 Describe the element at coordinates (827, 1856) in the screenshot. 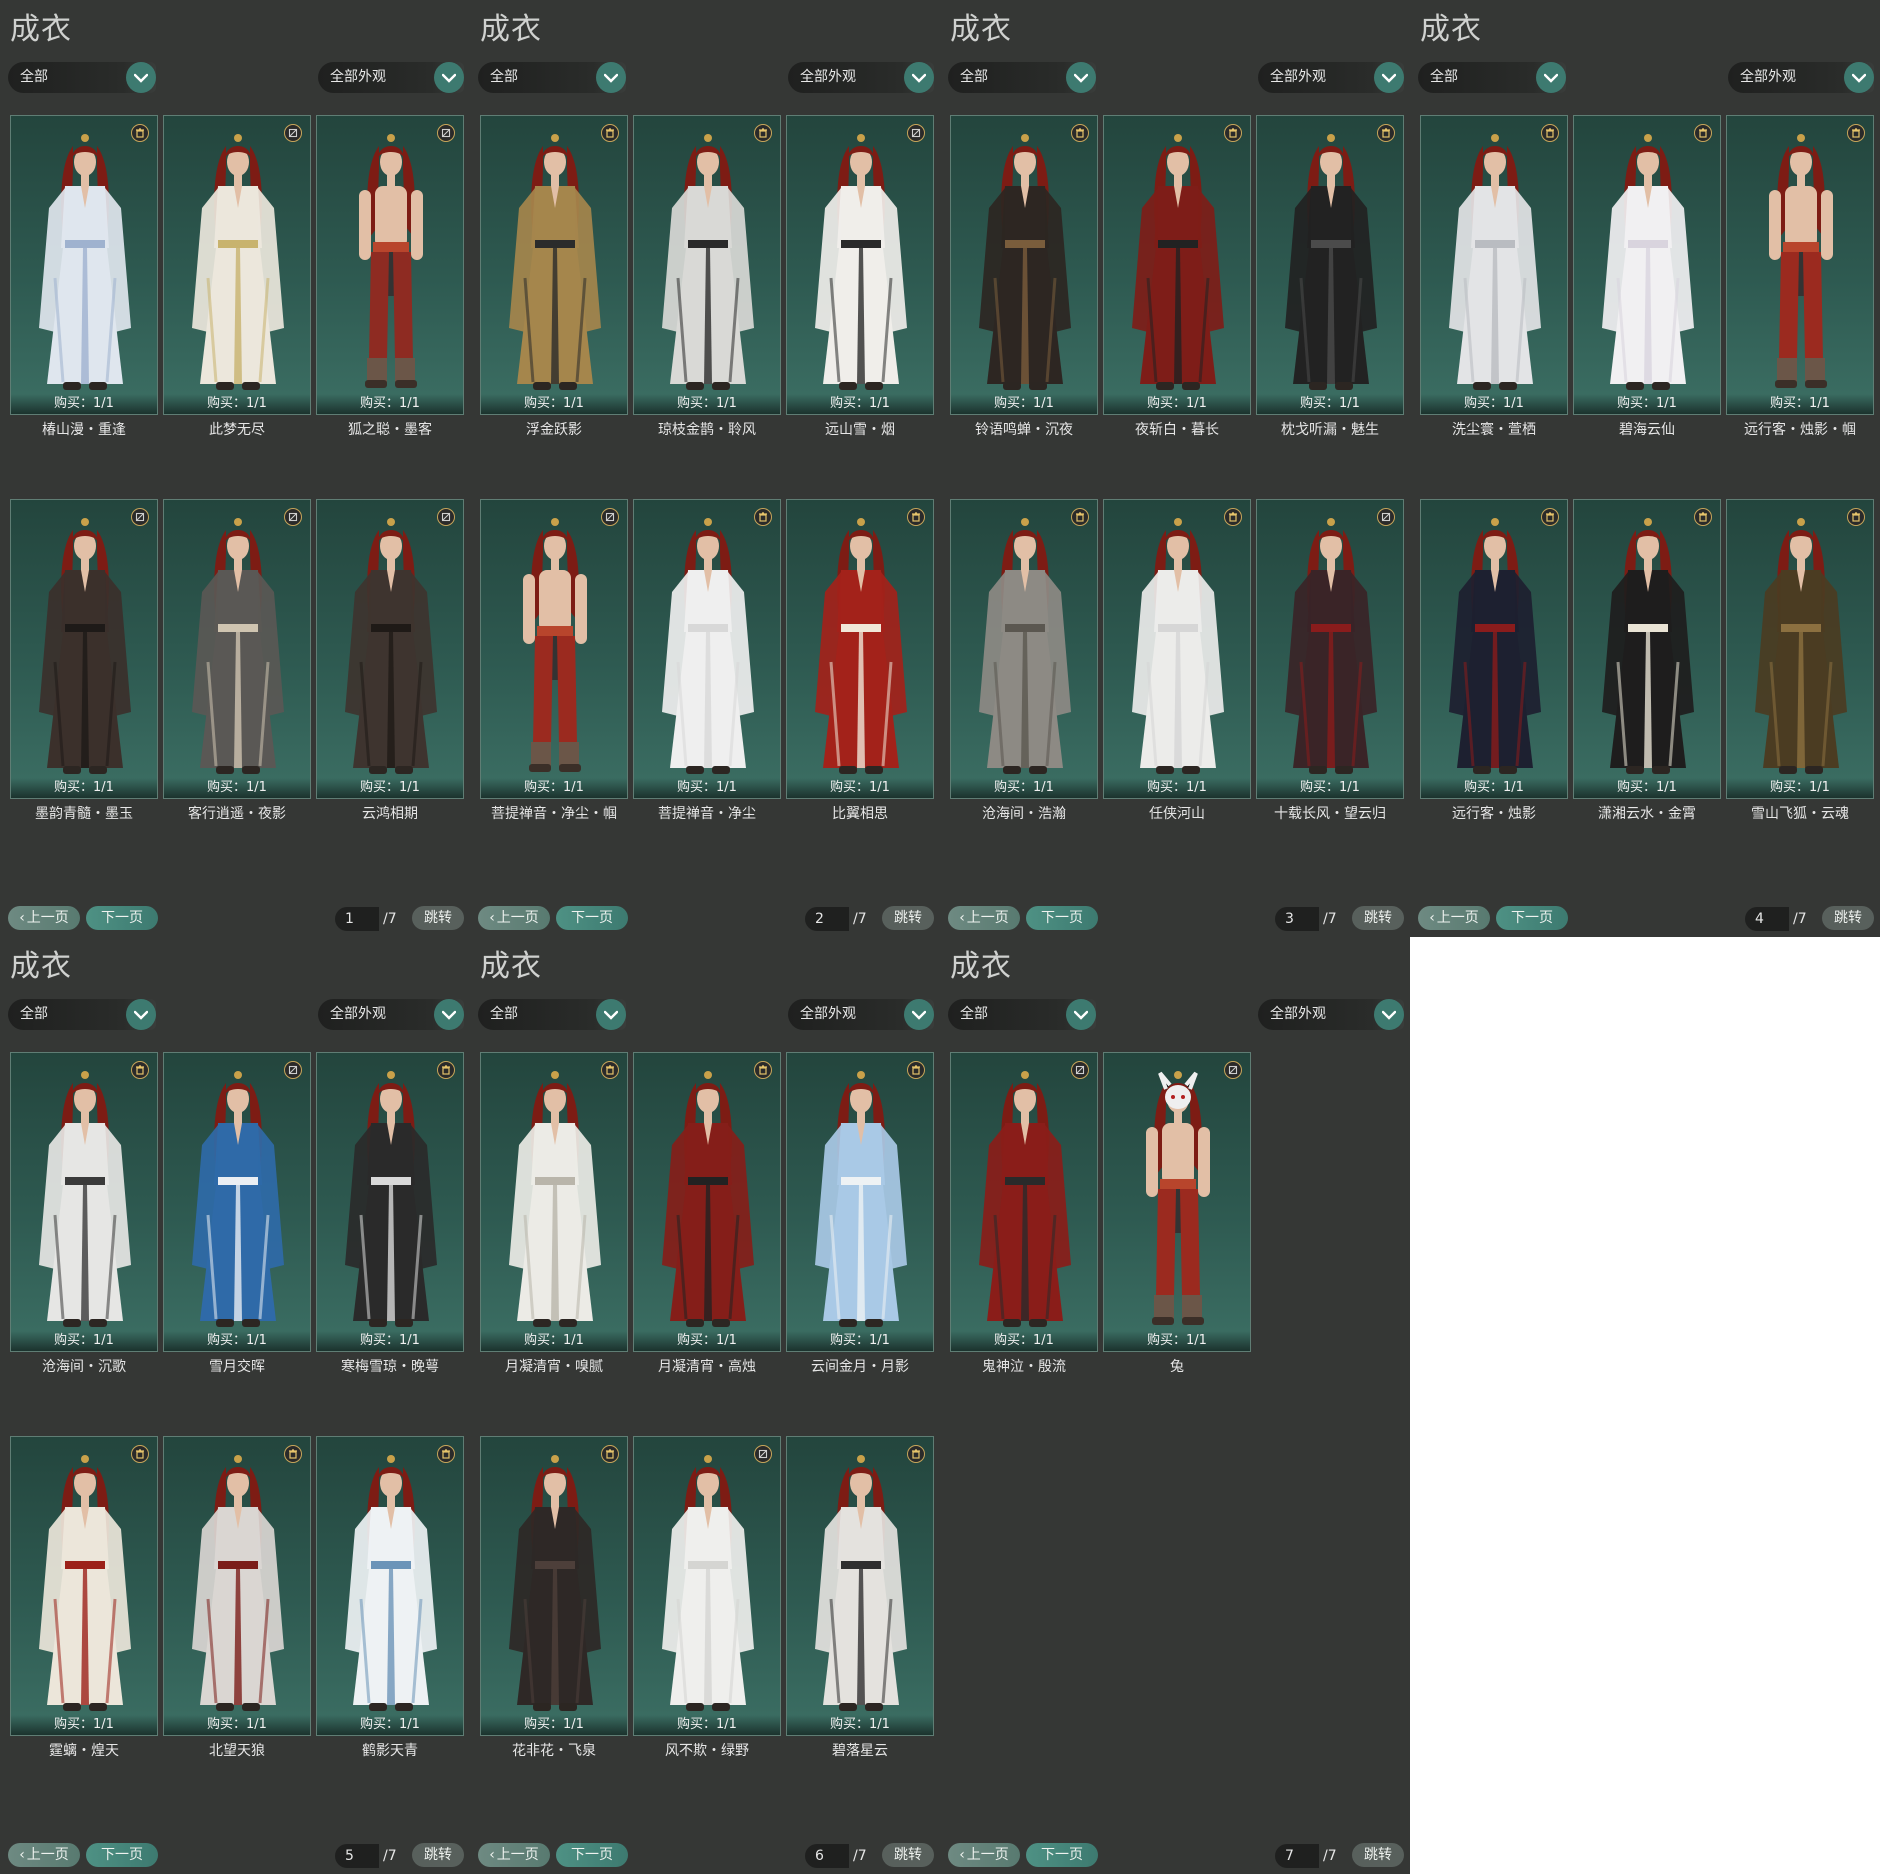

I see `page-number-input: 6` at that location.